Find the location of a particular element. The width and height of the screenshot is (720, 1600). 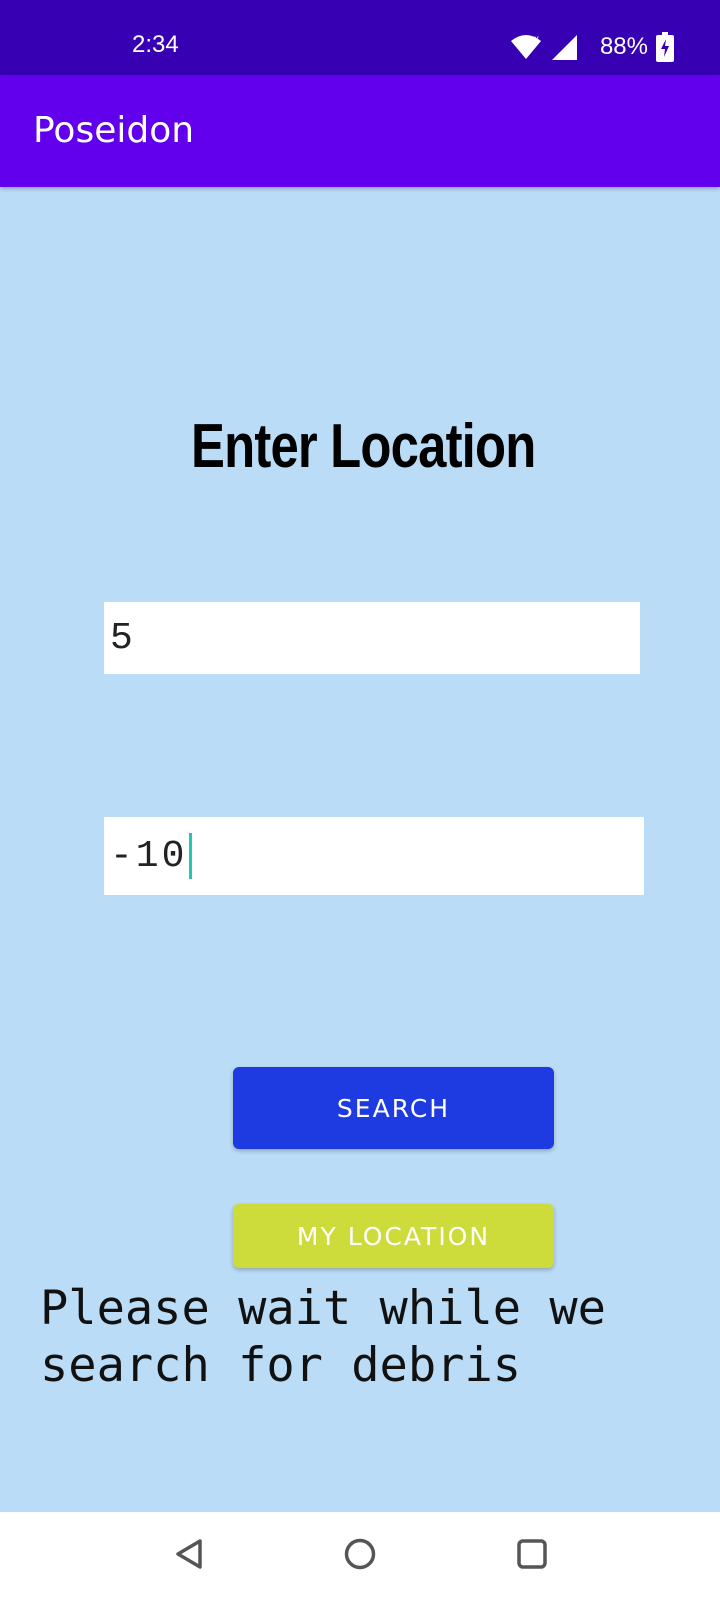

status-time: 2:34 is located at coordinates (155, 44).